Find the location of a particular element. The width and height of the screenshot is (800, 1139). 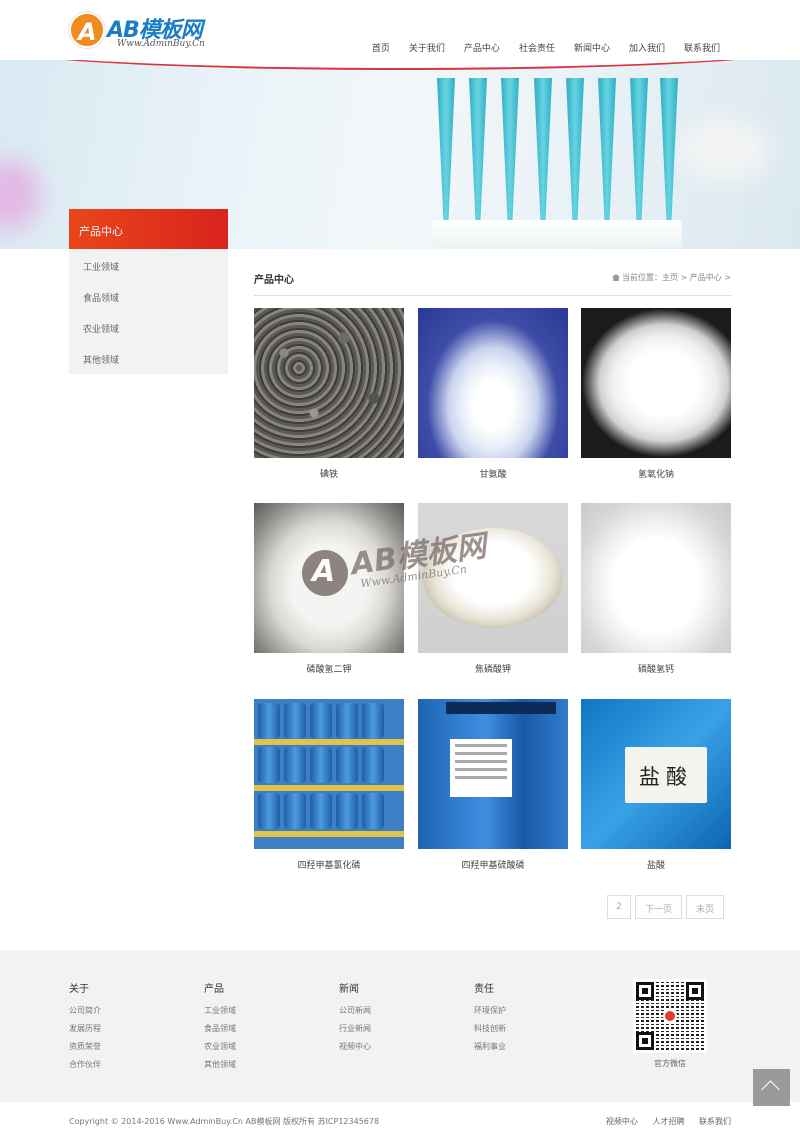

nav-about: 关于我们 is located at coordinates (427, 47).